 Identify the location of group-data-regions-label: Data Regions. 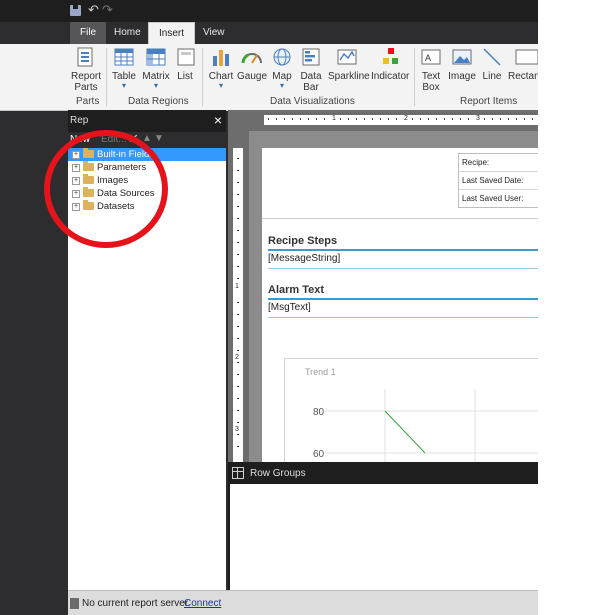
(158, 101).